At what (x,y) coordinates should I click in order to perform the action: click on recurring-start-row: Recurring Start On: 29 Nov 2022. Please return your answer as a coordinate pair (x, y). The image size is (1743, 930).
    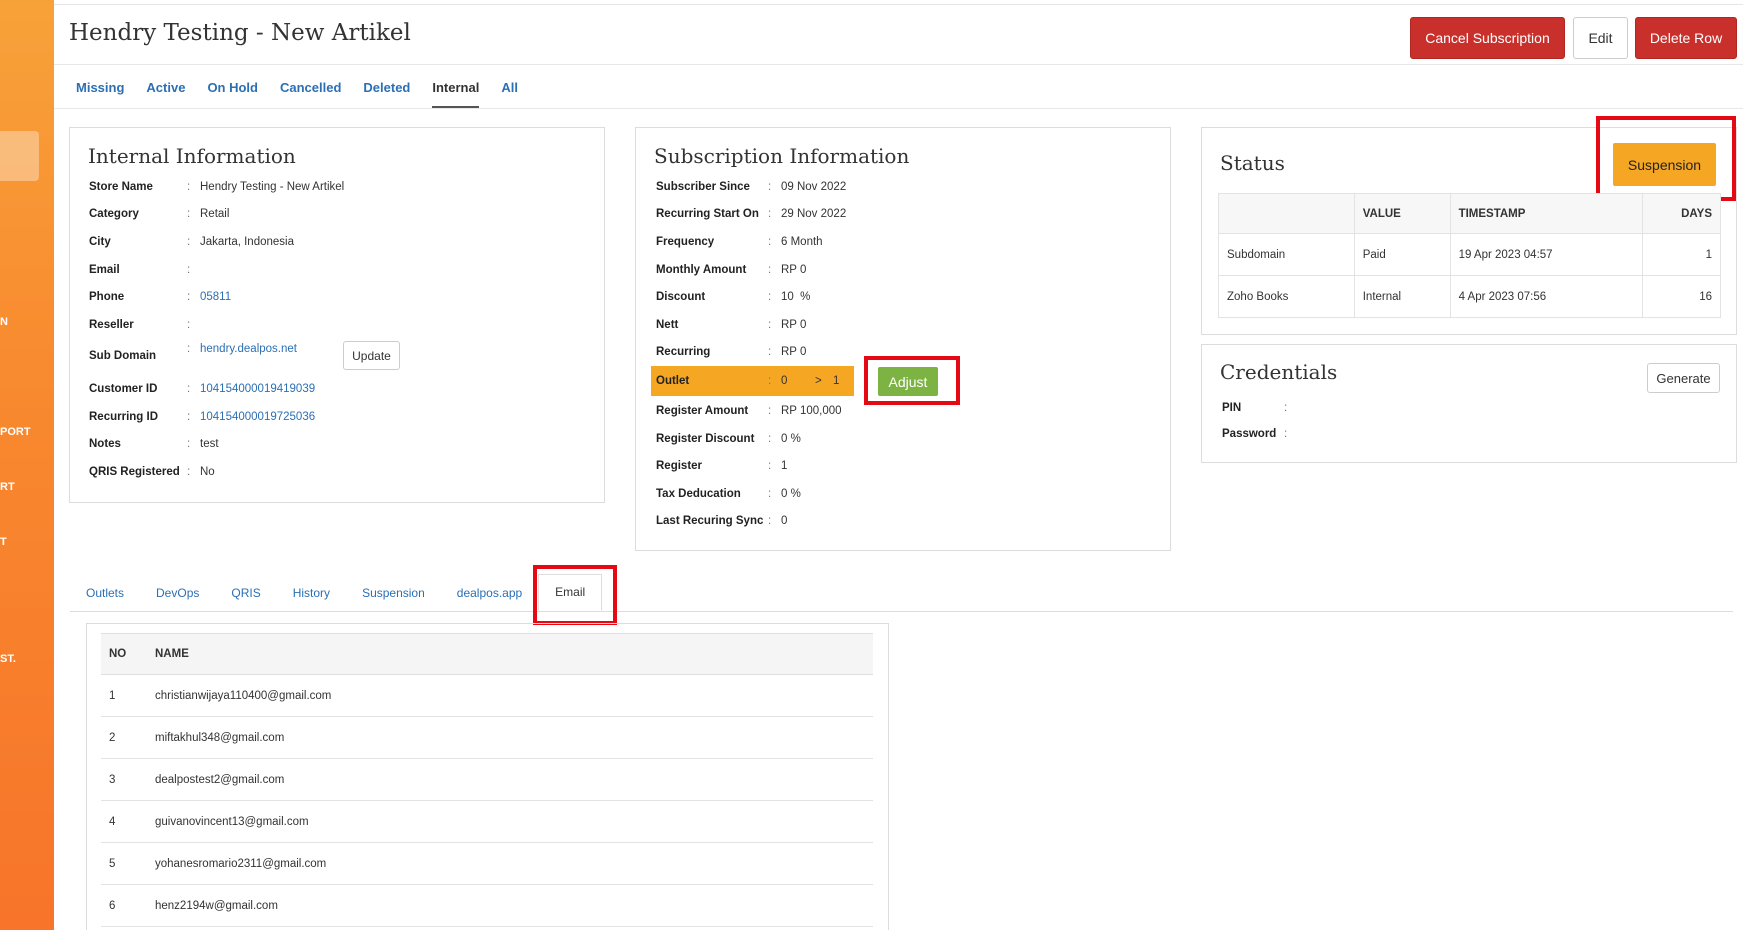
    Looking at the image, I should click on (751, 214).